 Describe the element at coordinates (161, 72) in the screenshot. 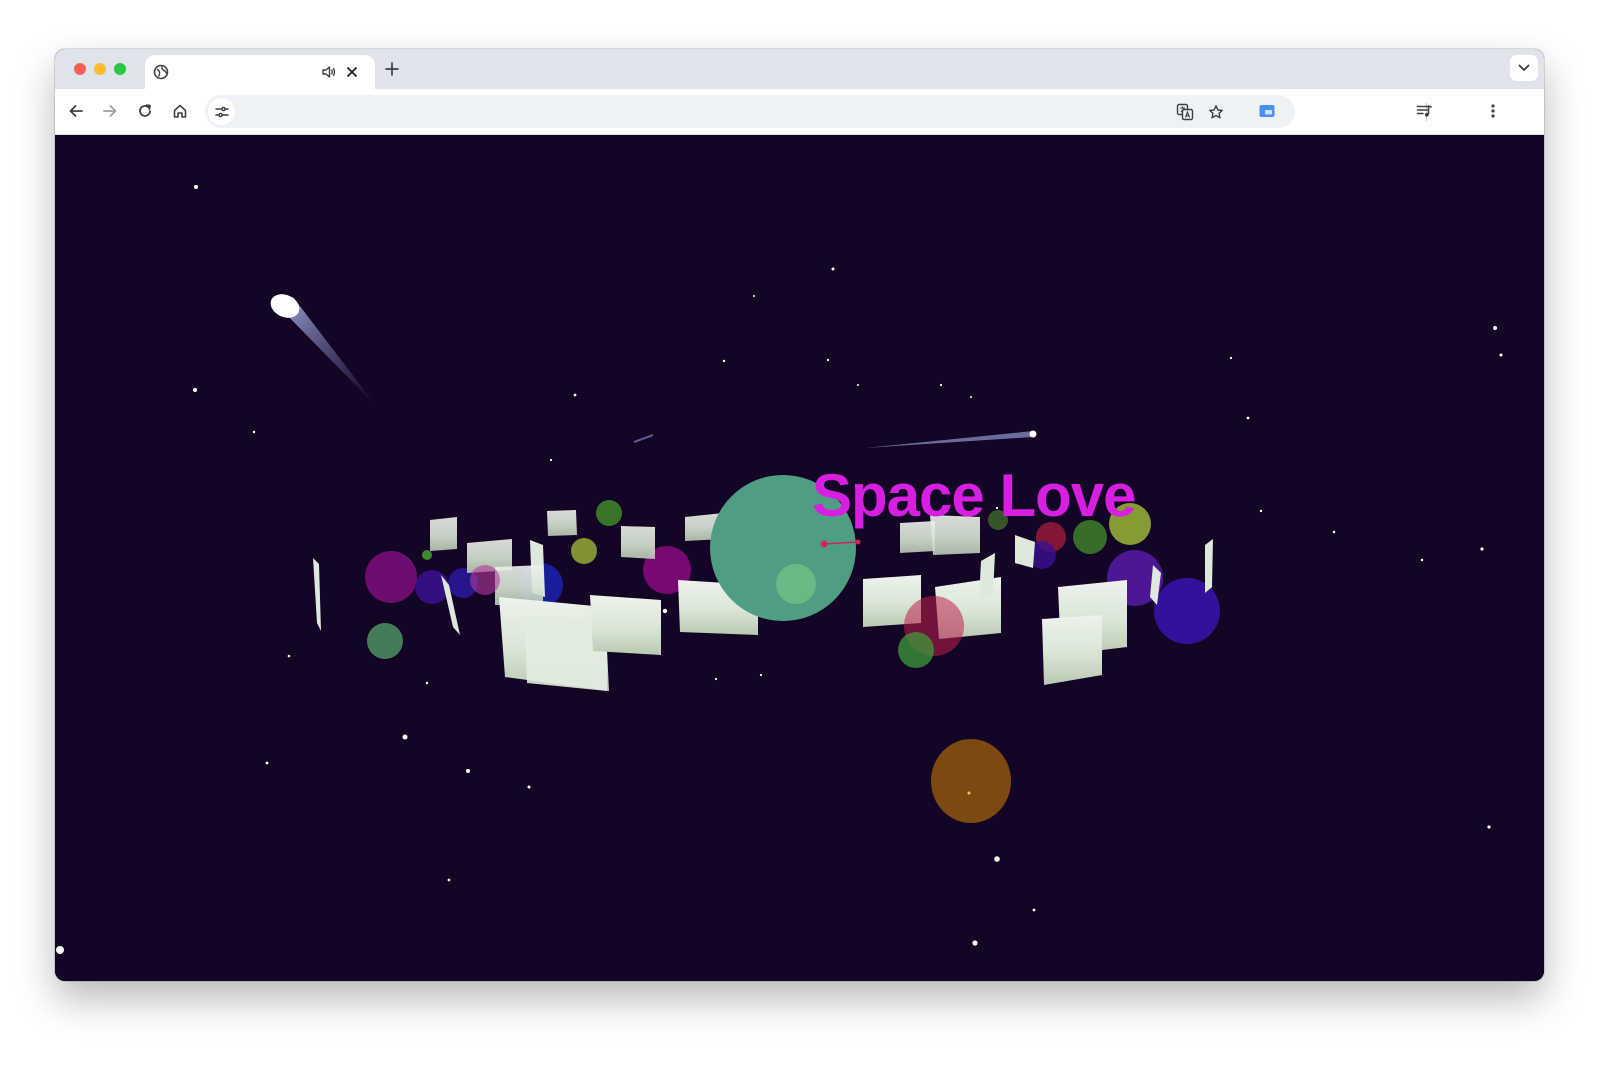

I see `globe-icon` at that location.